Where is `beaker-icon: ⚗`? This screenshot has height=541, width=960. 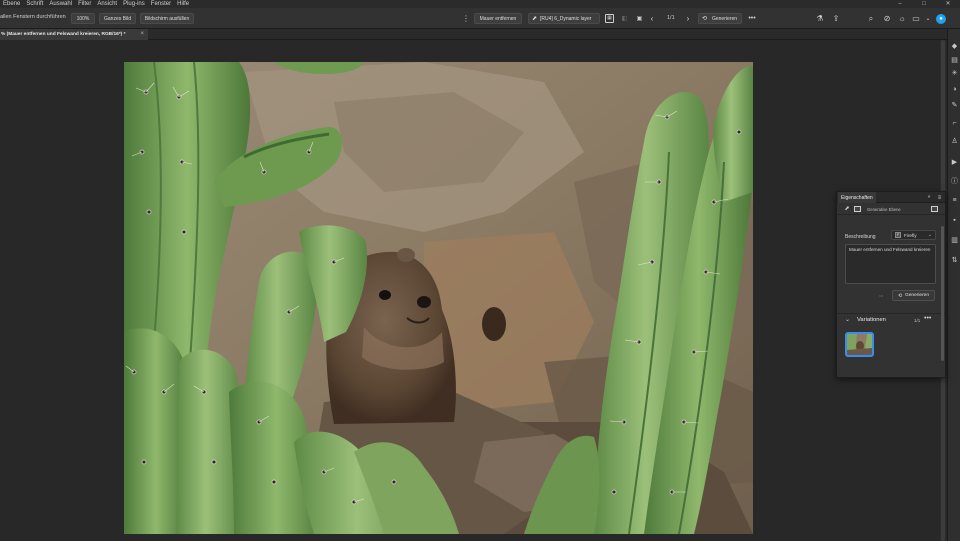
beaker-icon: ⚗ is located at coordinates (820, 18).